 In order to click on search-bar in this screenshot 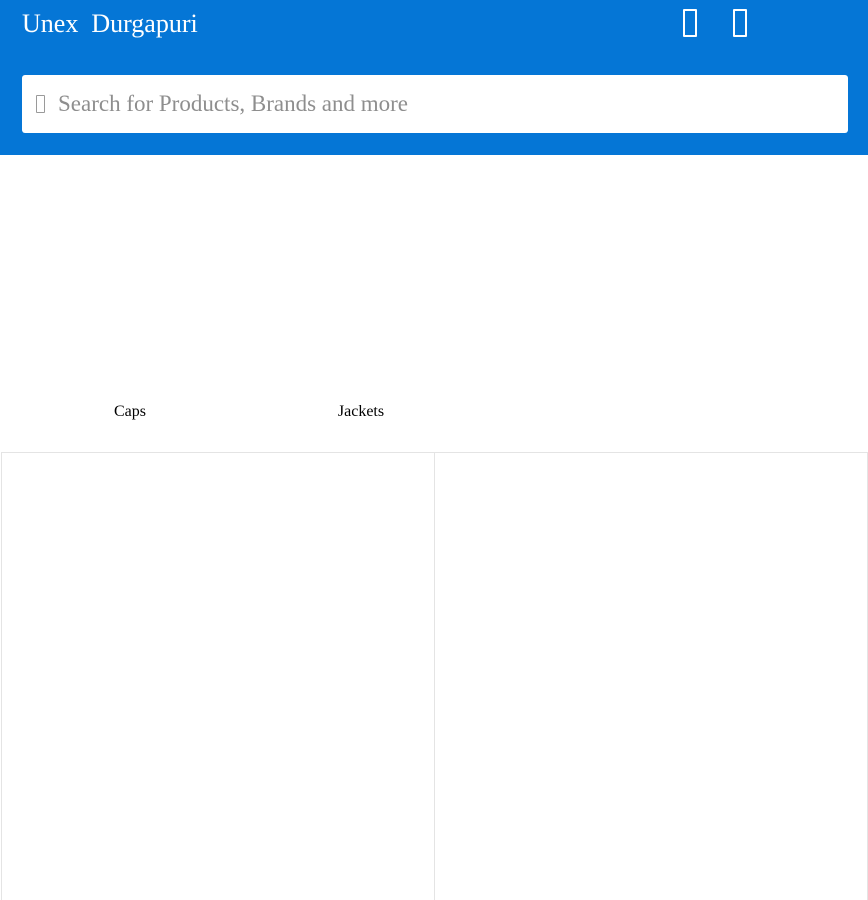, I will do `click(435, 104)`.